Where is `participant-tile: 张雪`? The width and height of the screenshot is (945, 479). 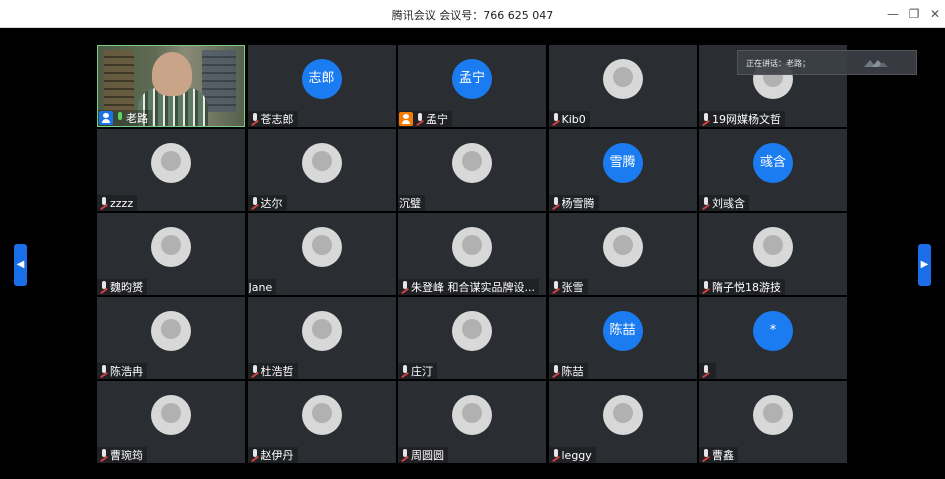
participant-tile: 张雪 is located at coordinates (622, 254).